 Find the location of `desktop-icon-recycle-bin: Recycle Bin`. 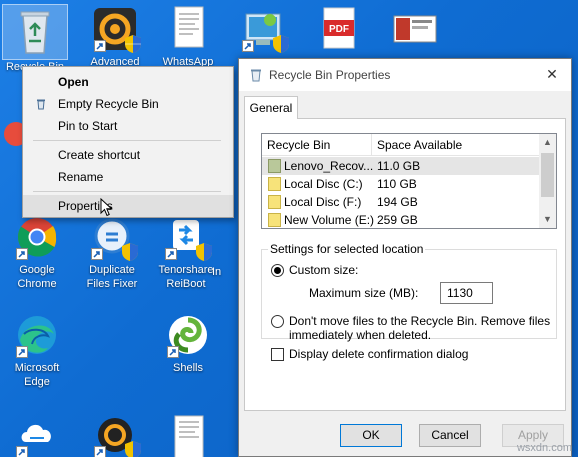

desktop-icon-recycle-bin: Recycle Bin is located at coordinates (35, 39).